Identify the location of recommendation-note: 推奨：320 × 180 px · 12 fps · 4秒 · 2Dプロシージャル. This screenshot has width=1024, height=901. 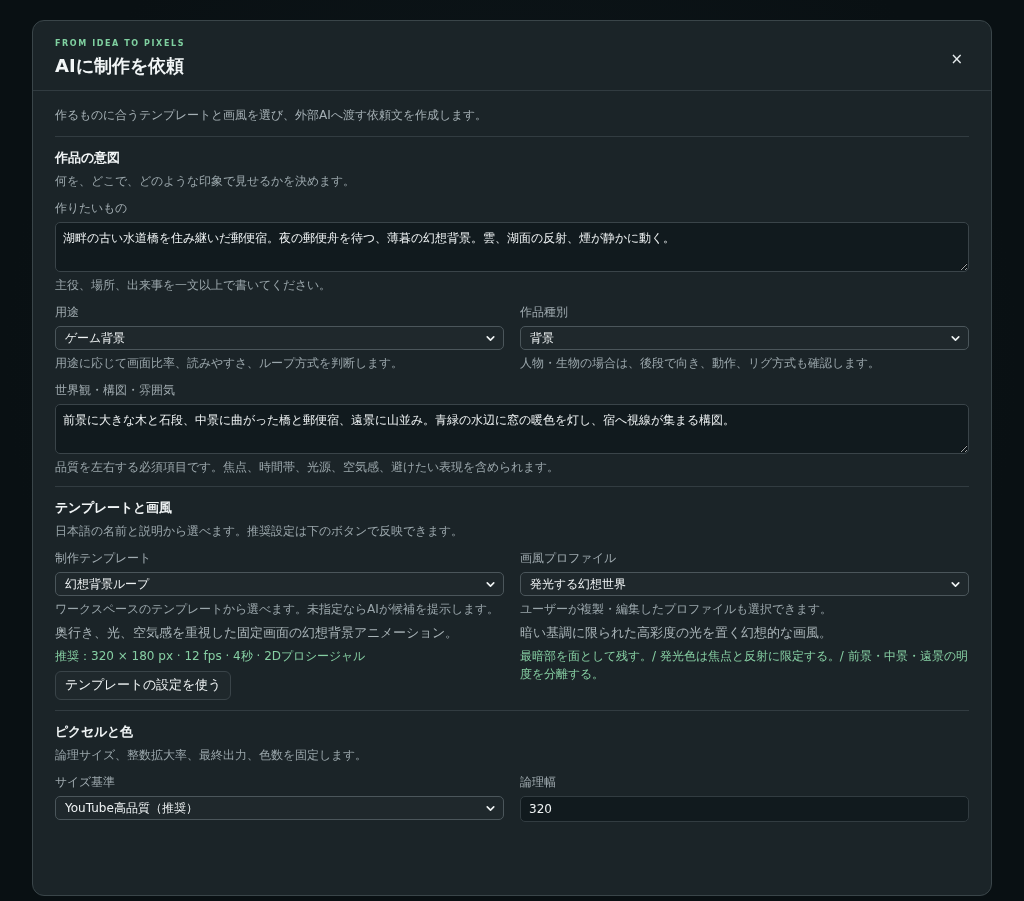
(210, 656).